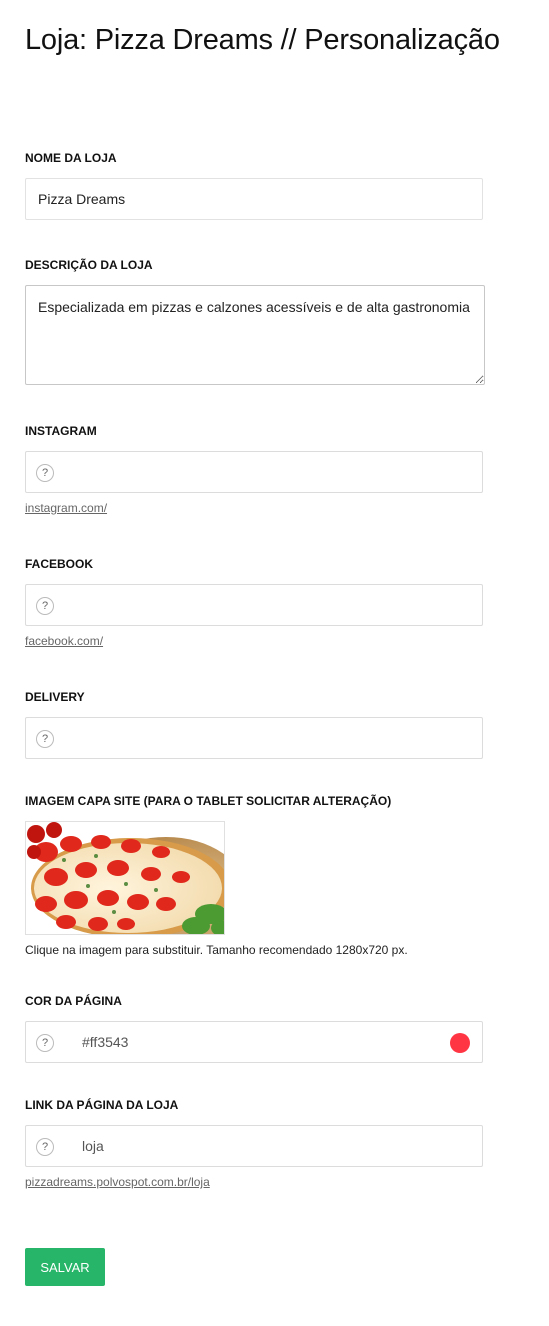 The image size is (549, 1326). Describe the element at coordinates (73, 1001) in the screenshot. I see `page-color-label: COR DA PÁGINA` at that location.